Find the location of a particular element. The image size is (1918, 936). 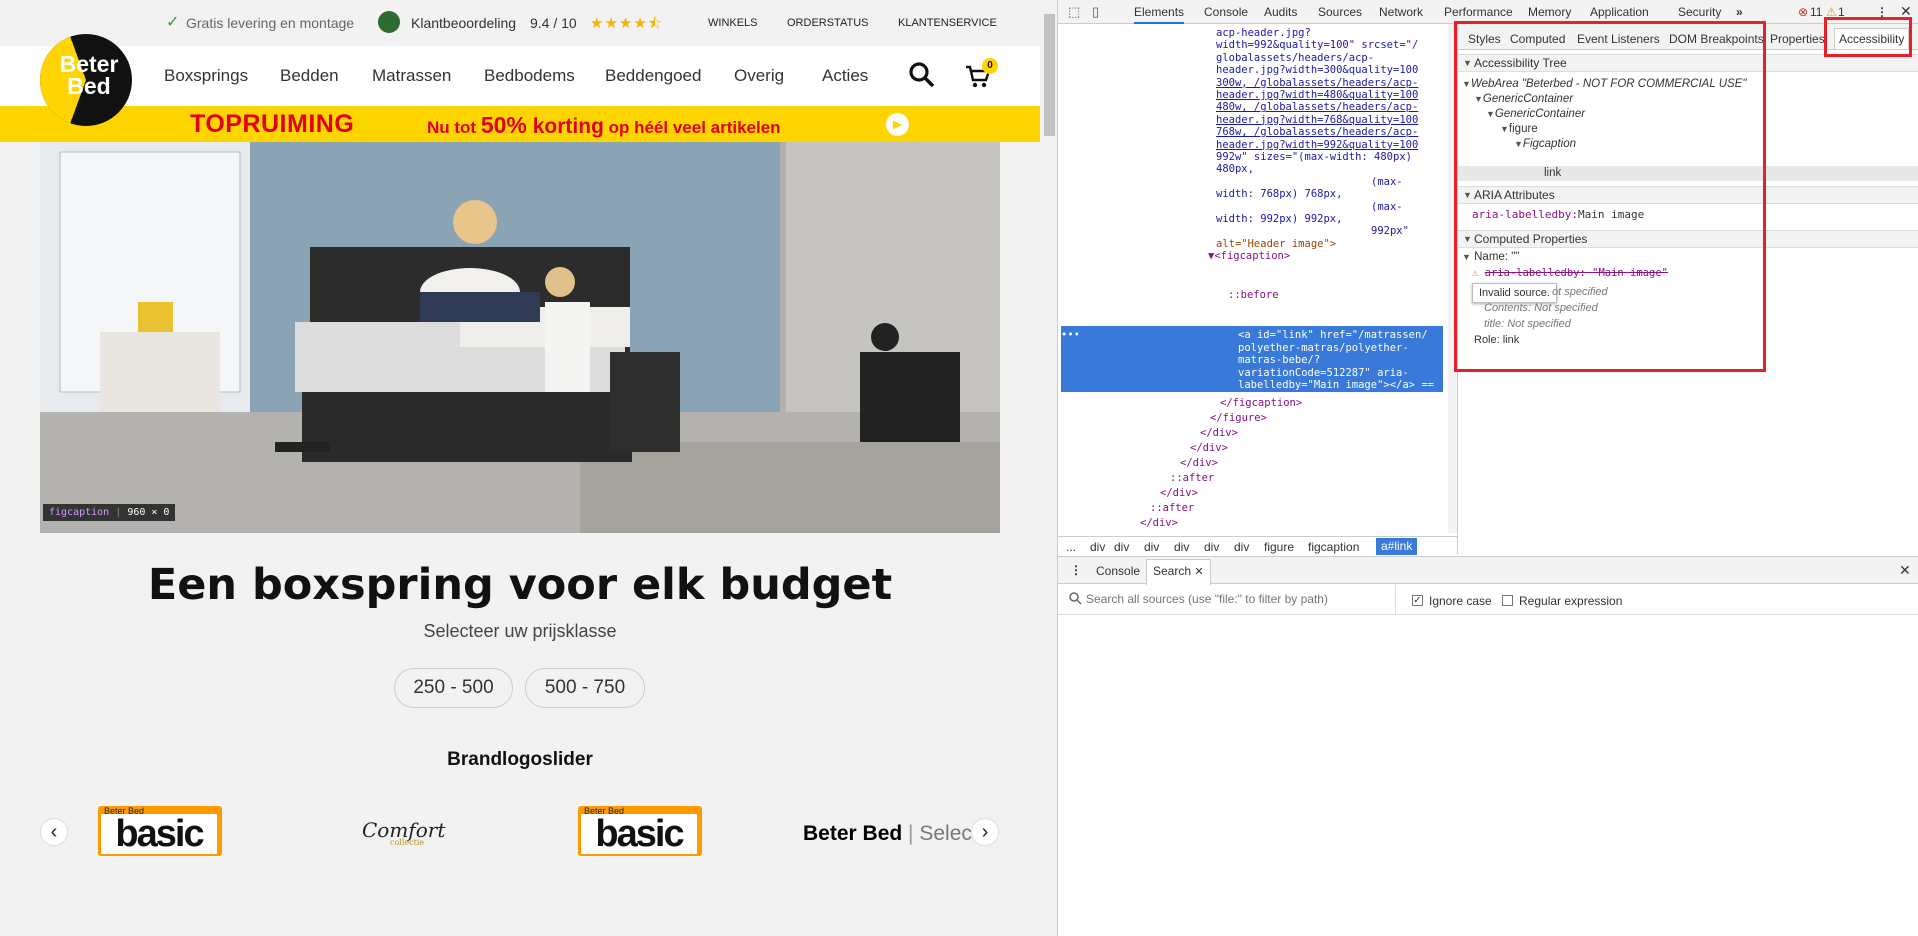

nav-overig: Overig is located at coordinates (759, 76).